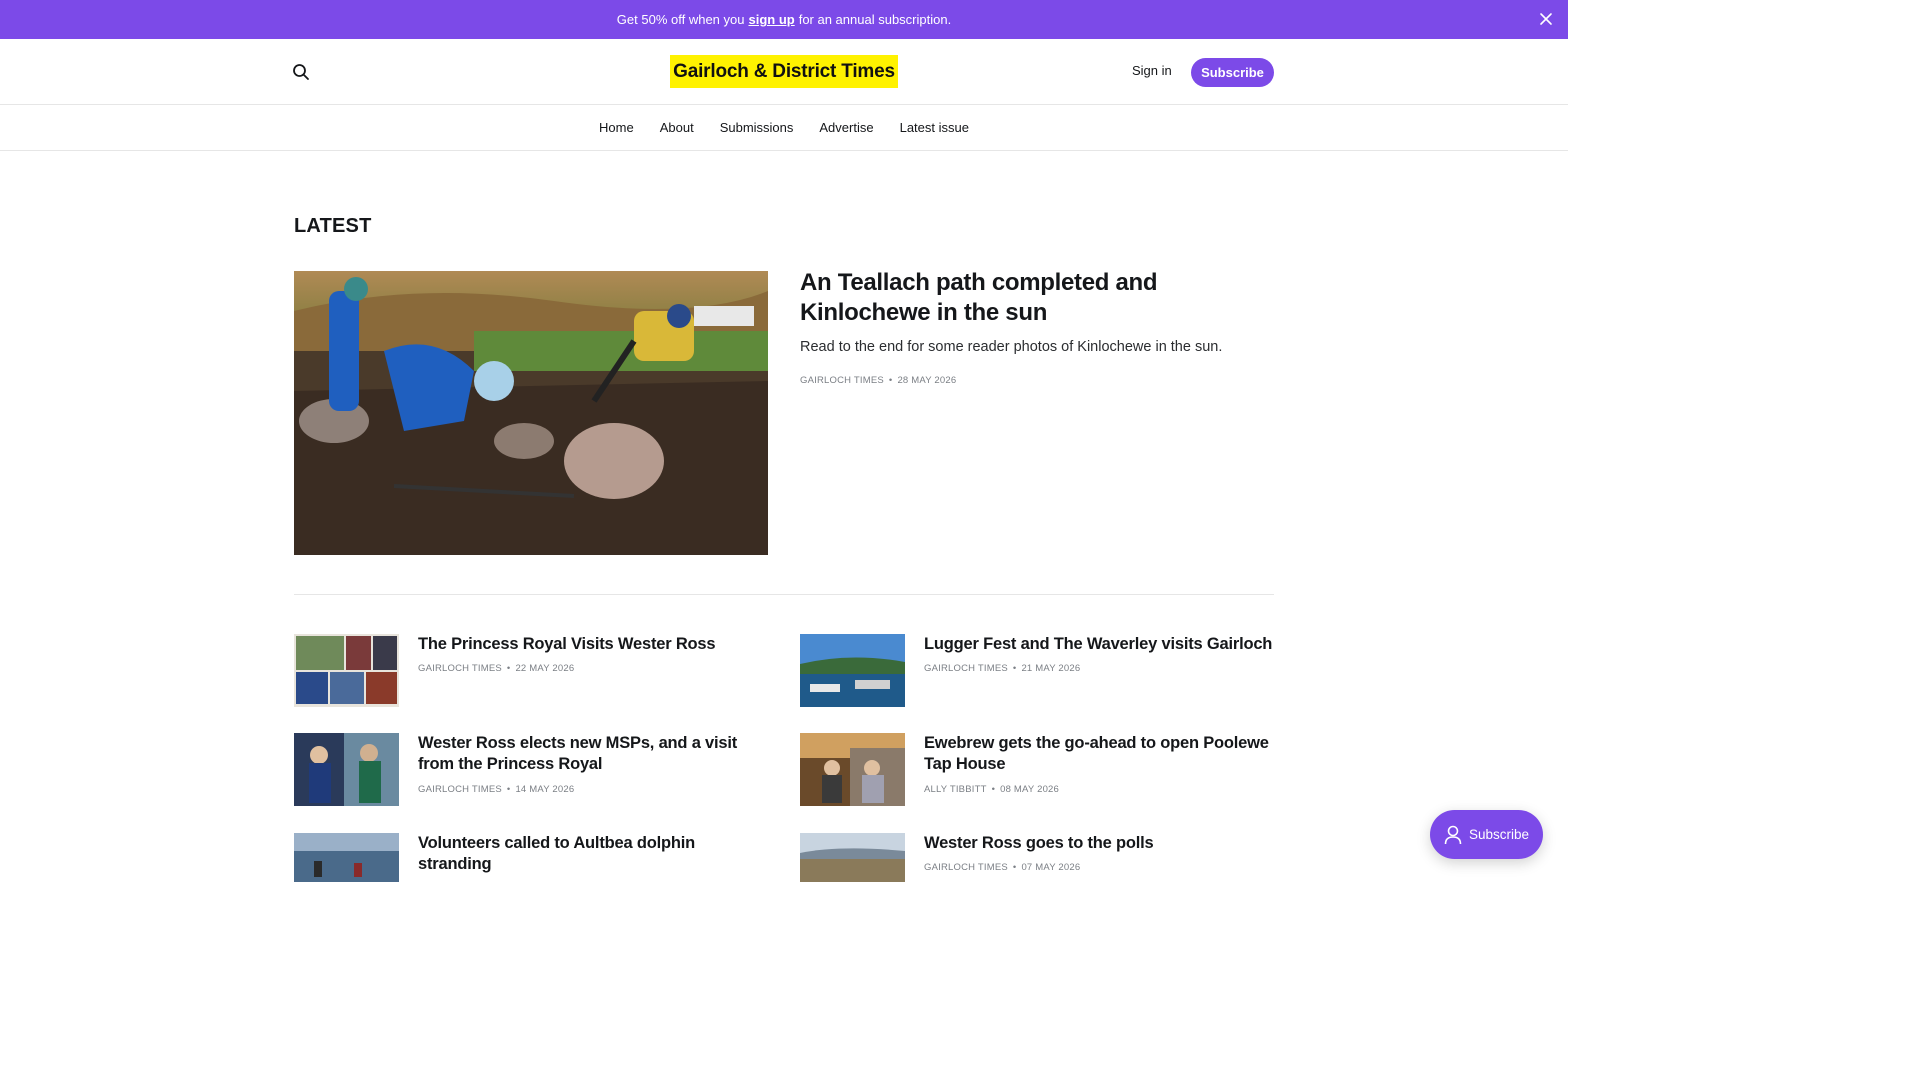 This screenshot has width=1920, height=1080. I want to click on post-meta: GAIRLOCH TIMES • 07 MAY 2026, so click(1002, 867).